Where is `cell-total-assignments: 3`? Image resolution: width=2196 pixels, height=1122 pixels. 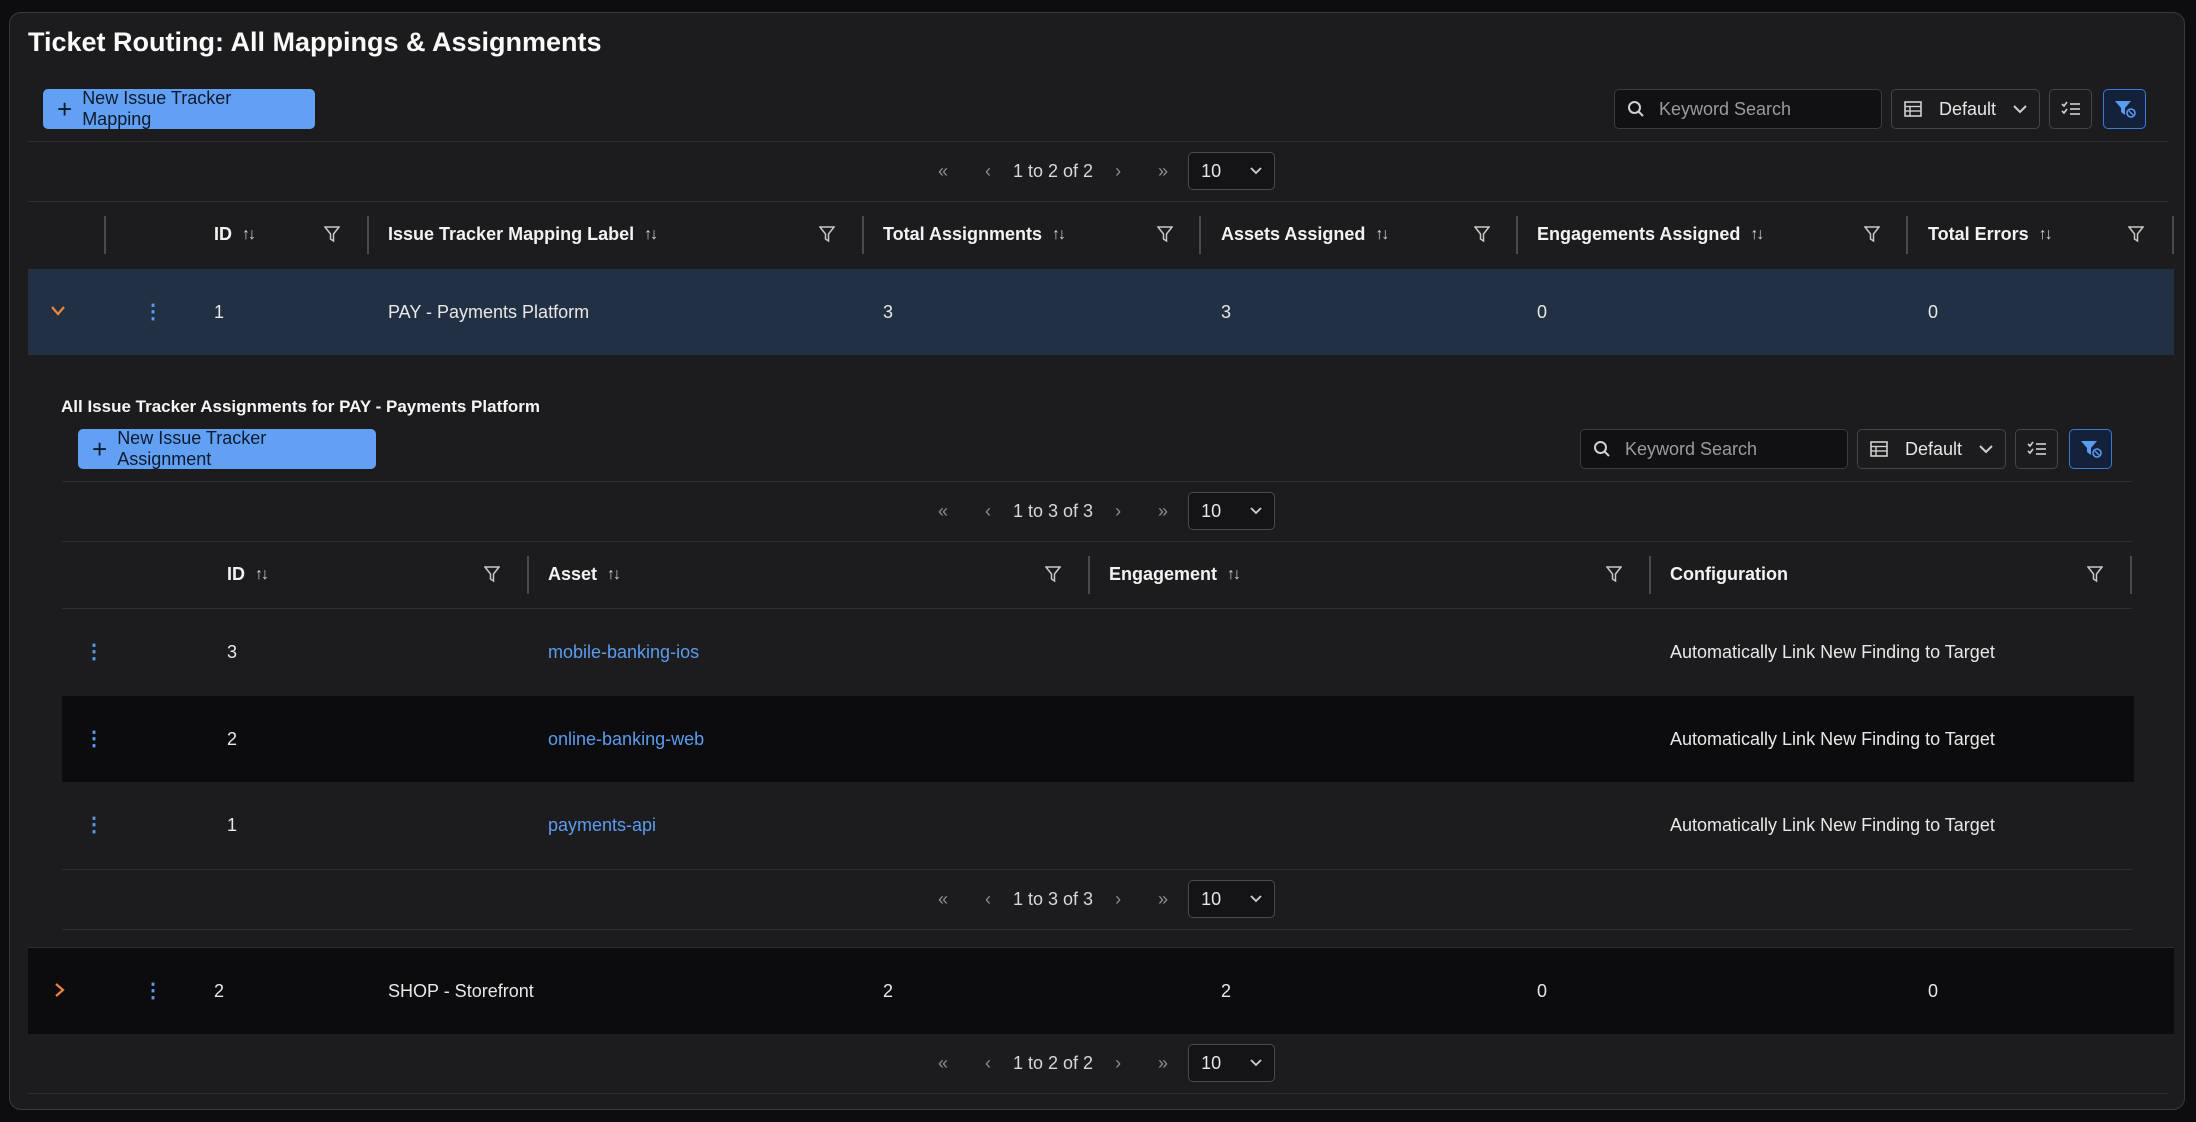 cell-total-assignments: 3 is located at coordinates (888, 312).